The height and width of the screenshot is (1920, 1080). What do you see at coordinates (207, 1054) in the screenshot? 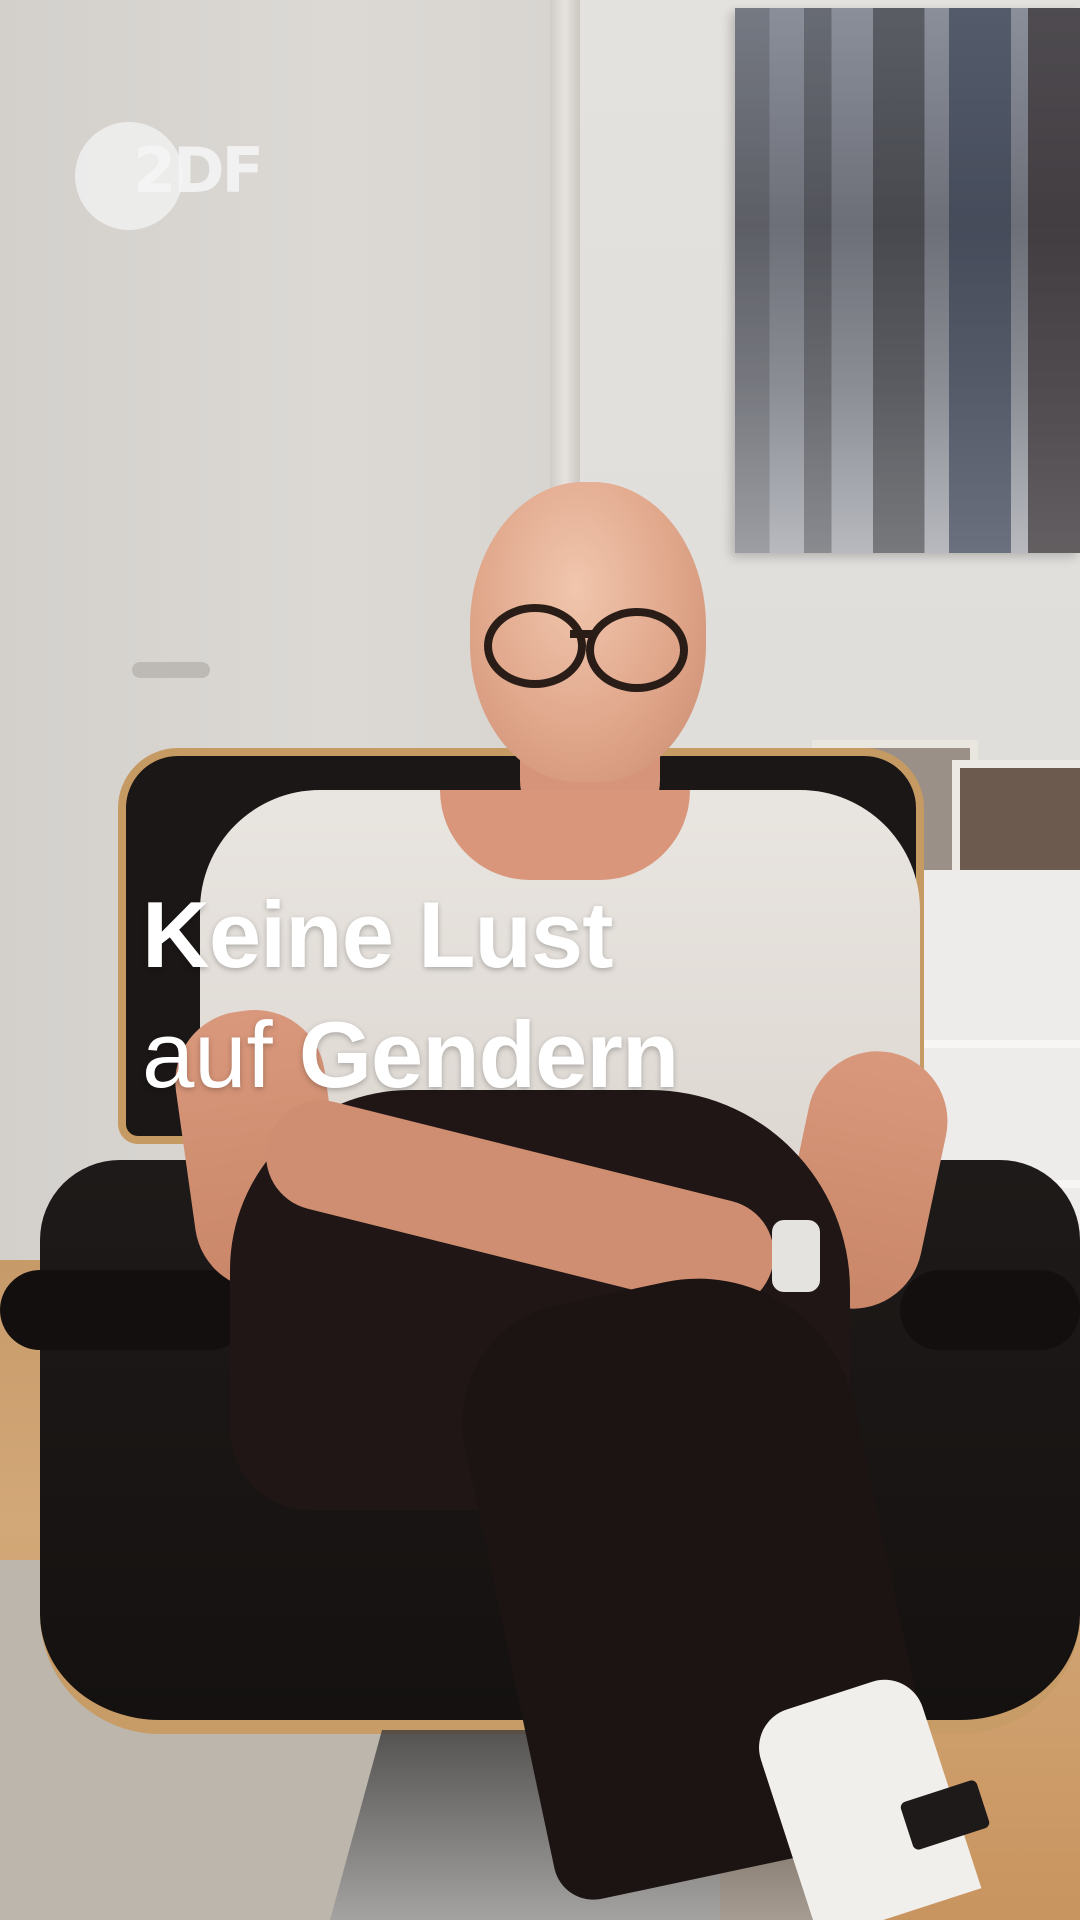
I see `headline-word-light: auf` at bounding box center [207, 1054].